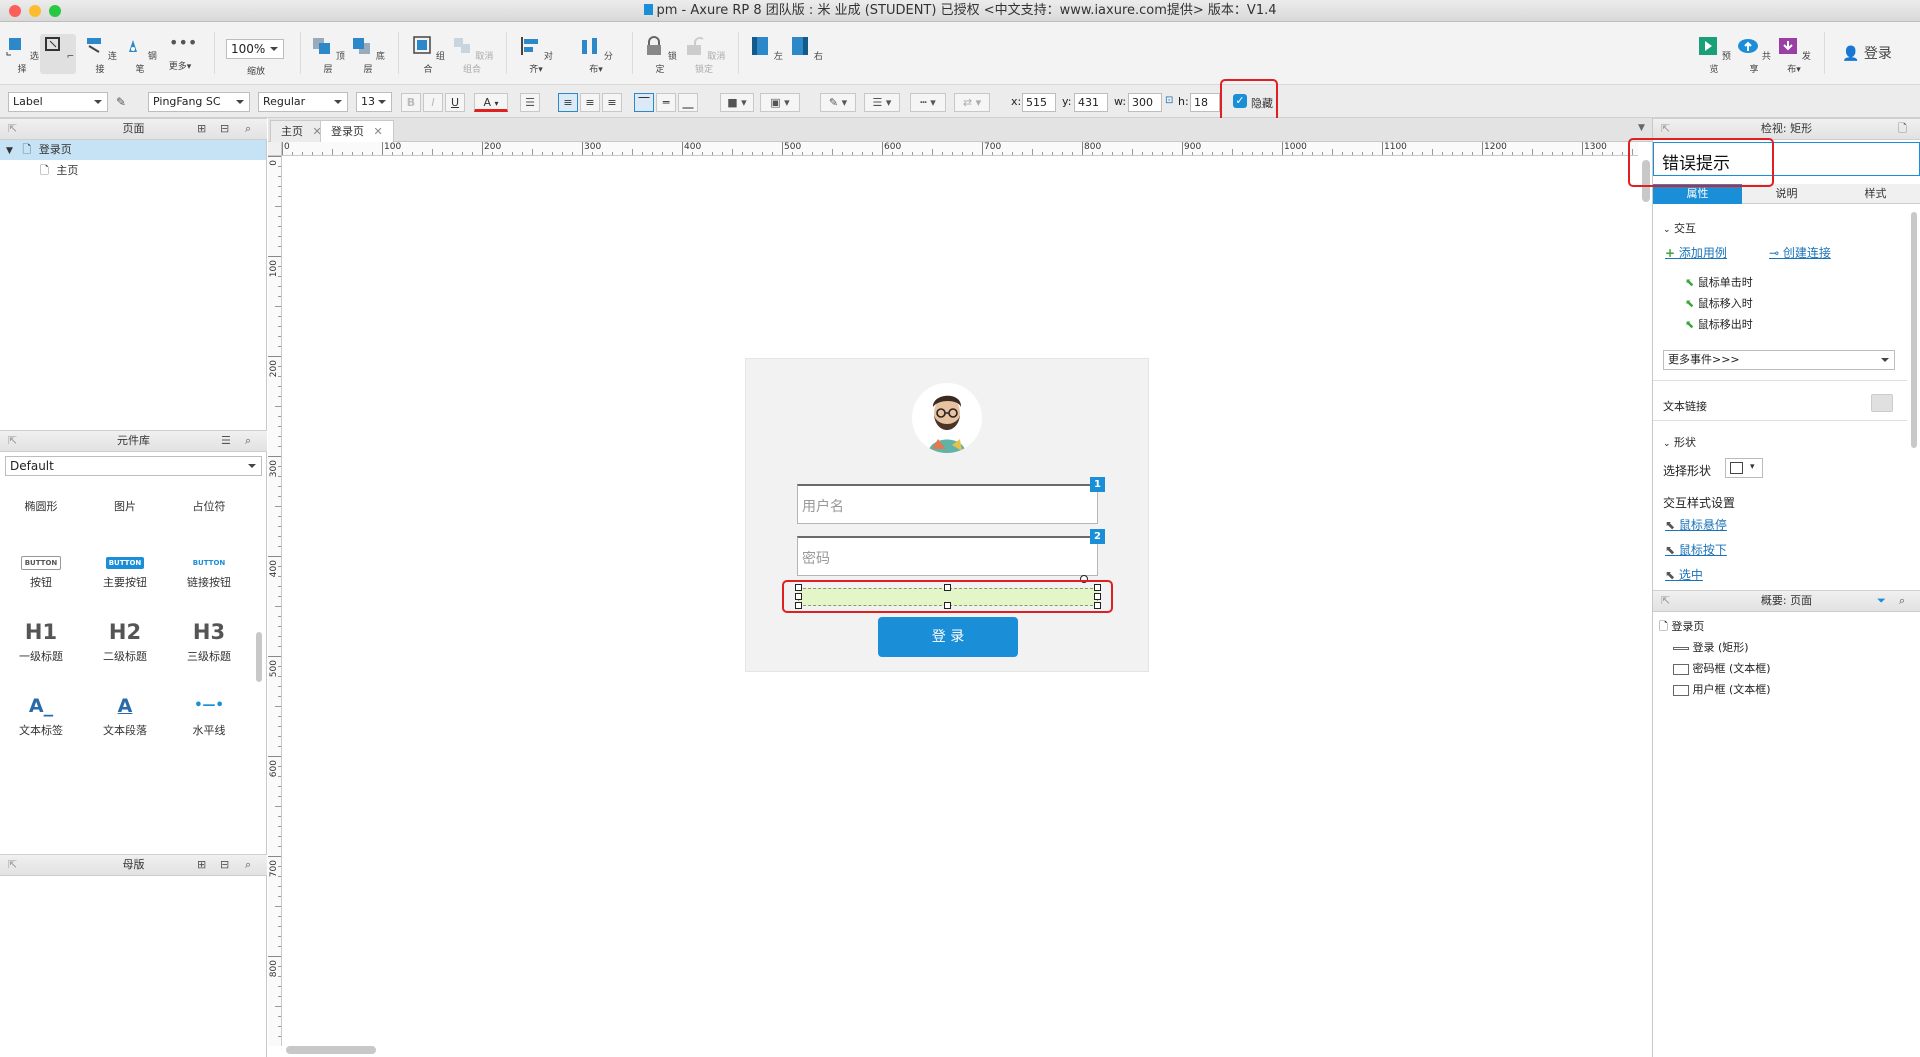  What do you see at coordinates (1882, 403) in the screenshot?
I see `text-link-button` at bounding box center [1882, 403].